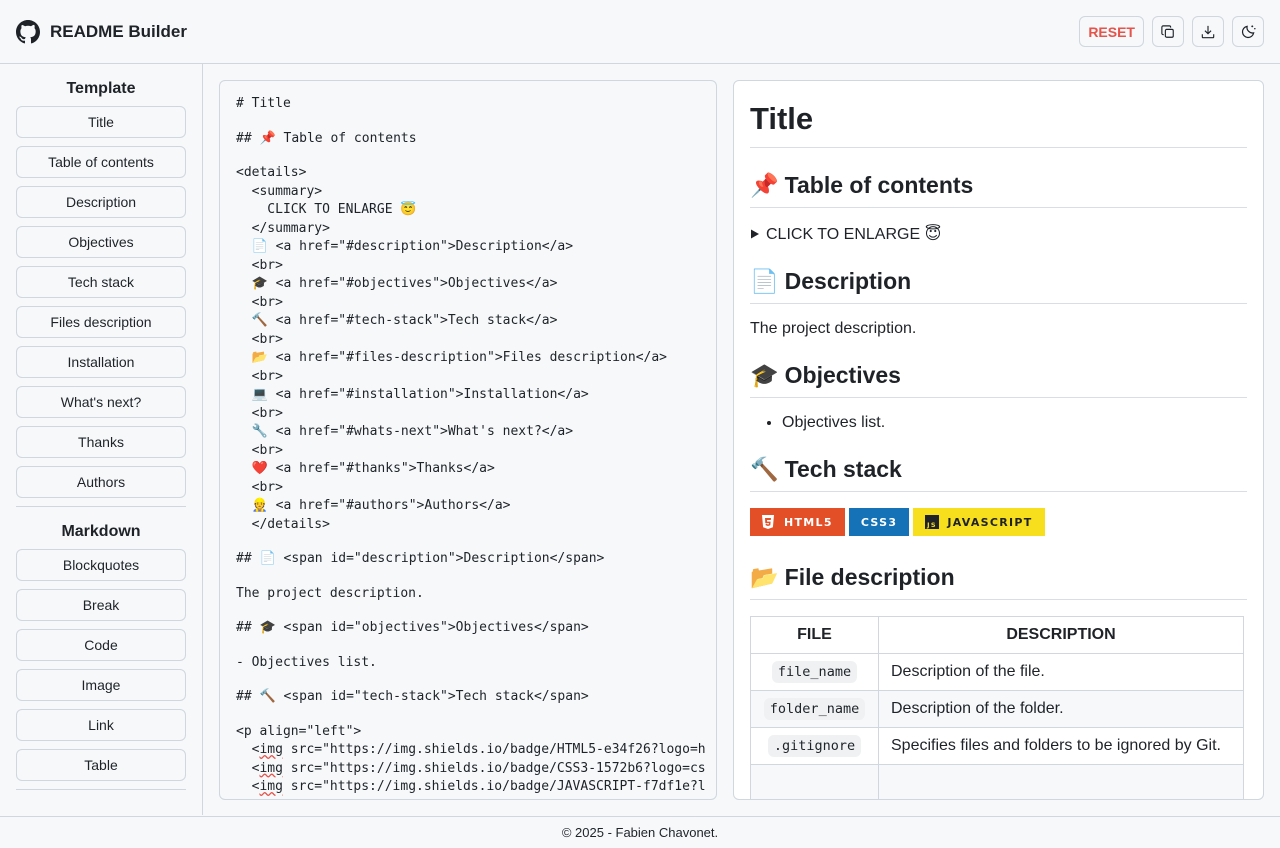 This screenshot has height=848, width=1280. What do you see at coordinates (101, 322) in the screenshot?
I see `template-files-description-button: Files description` at bounding box center [101, 322].